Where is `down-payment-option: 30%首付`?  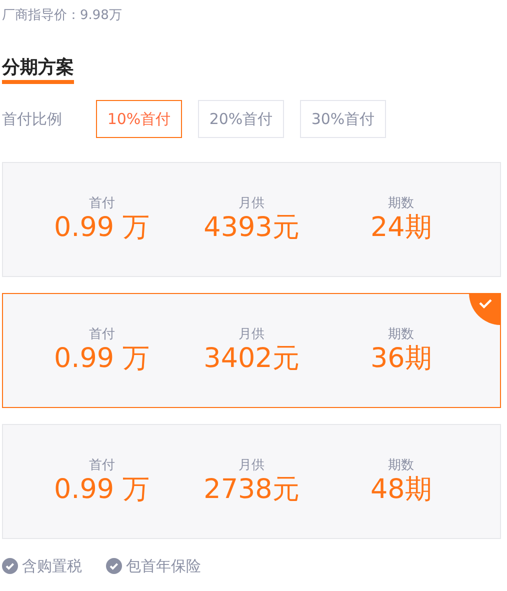
down-payment-option: 30%首付 is located at coordinates (343, 119).